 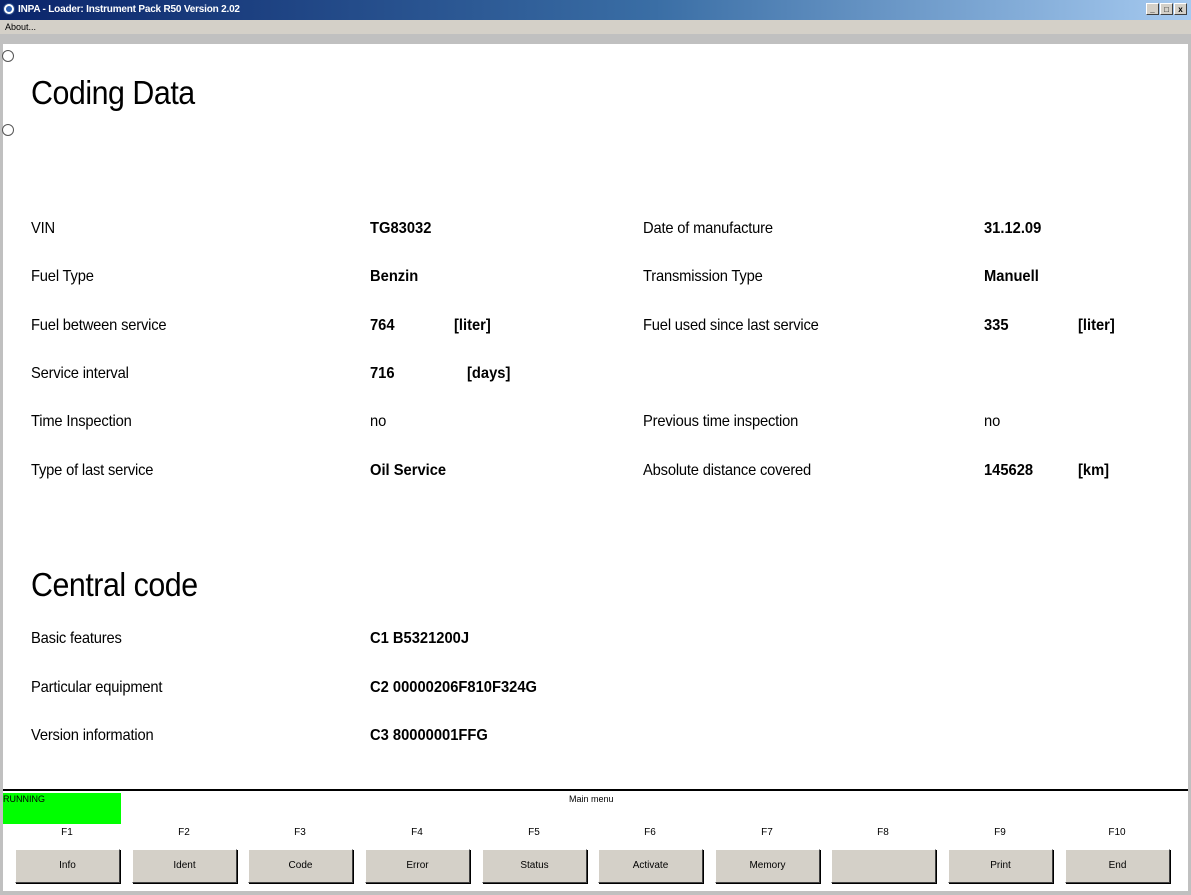 What do you see at coordinates (114, 584) in the screenshot?
I see `central-code-heading: Central code` at bounding box center [114, 584].